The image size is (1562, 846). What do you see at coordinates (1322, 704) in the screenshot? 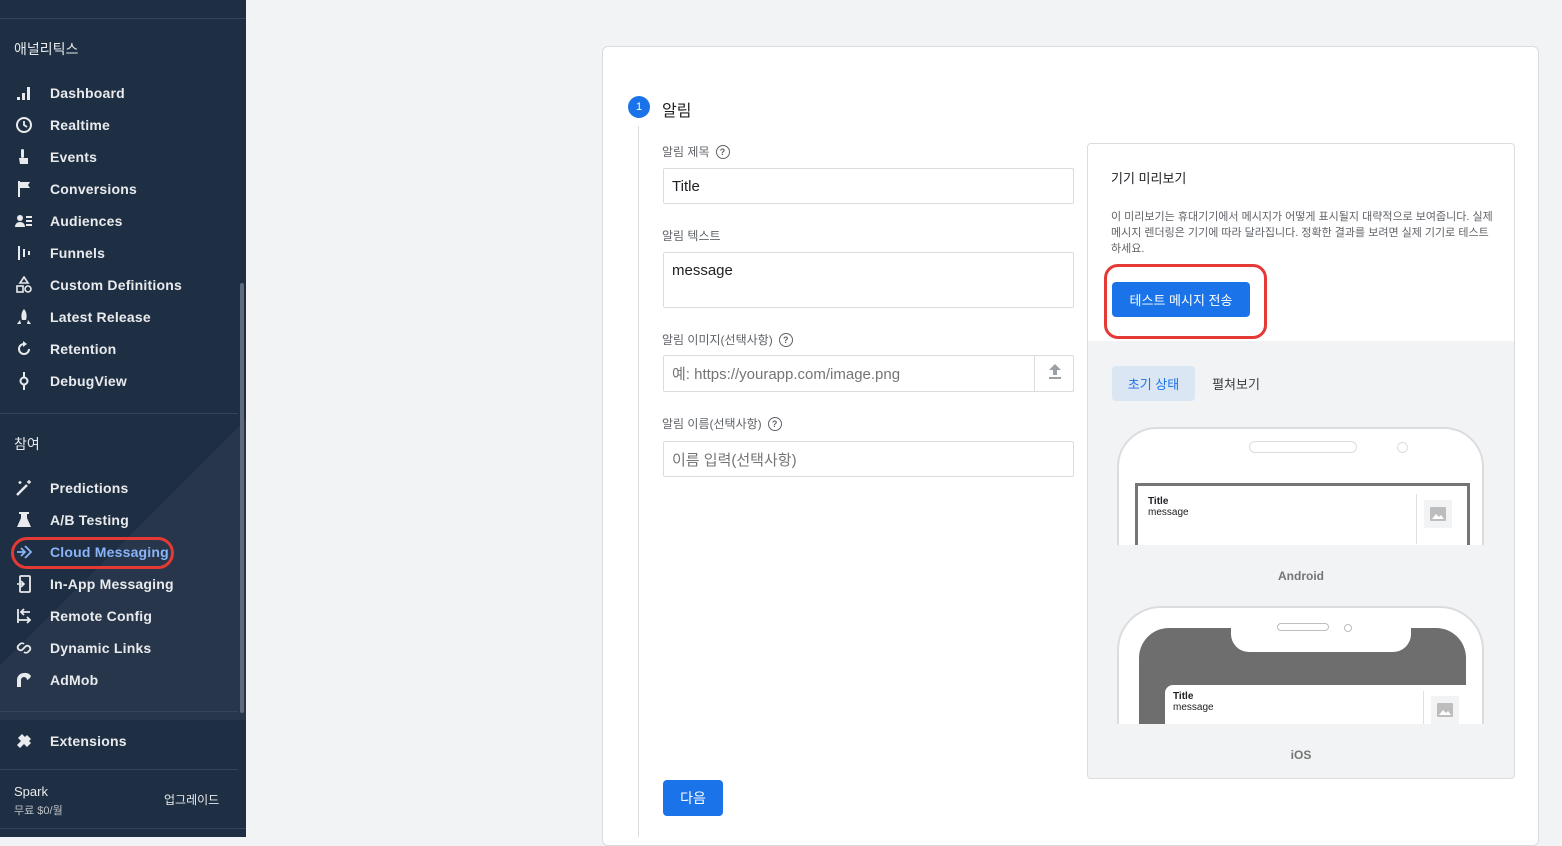
I see `ios-notification: Title message` at bounding box center [1322, 704].